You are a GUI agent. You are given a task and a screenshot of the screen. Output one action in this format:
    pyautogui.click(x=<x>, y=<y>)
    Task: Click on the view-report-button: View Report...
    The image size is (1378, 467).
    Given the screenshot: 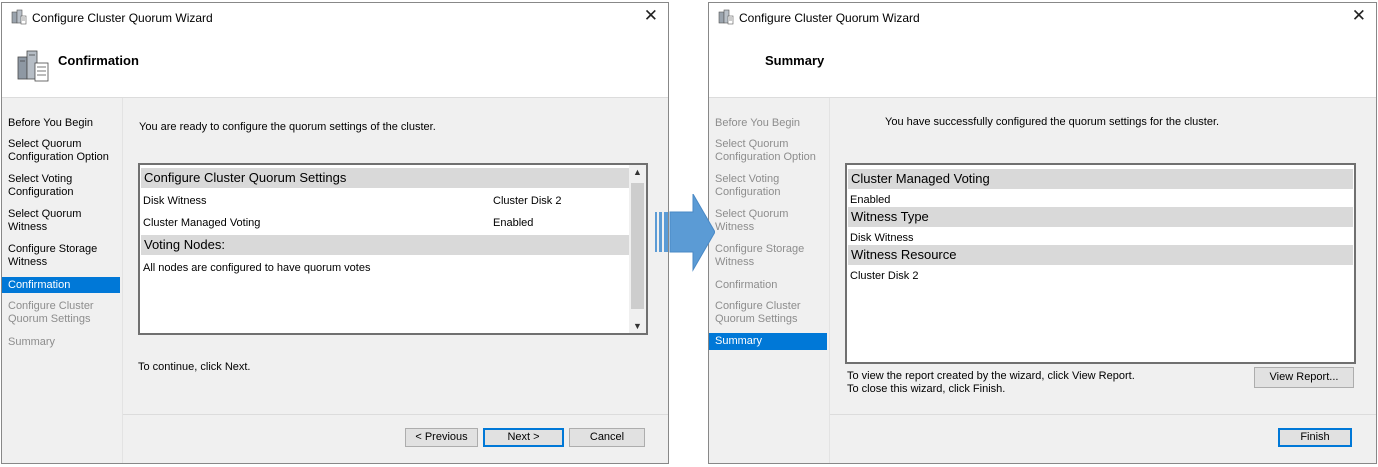 What is the action you would take?
    pyautogui.click(x=1304, y=377)
    